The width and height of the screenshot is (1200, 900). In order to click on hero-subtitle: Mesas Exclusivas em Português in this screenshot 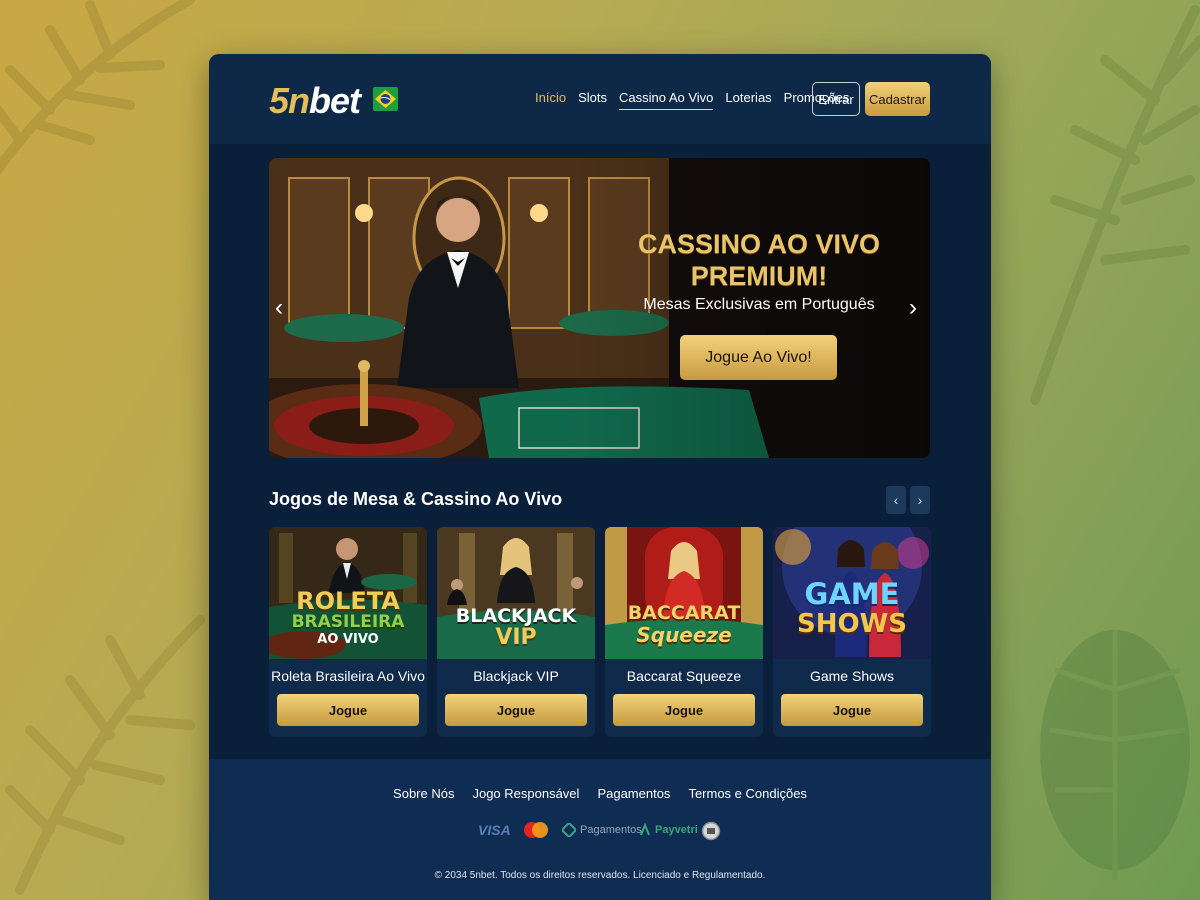, I will do `click(759, 304)`.